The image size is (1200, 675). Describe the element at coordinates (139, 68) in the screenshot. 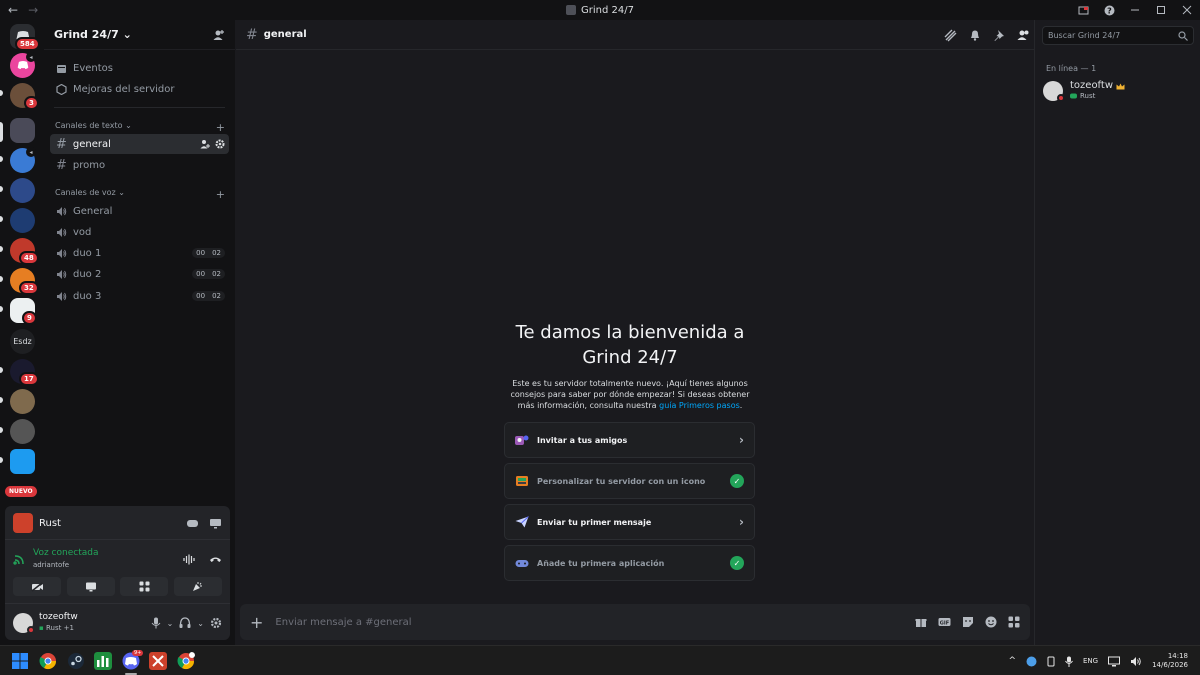

I see `events-item: Eventos` at that location.